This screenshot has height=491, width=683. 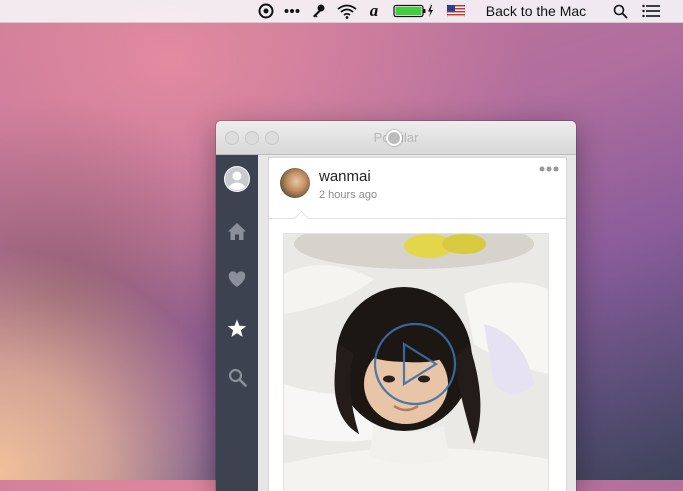 I want to click on search-icon, so click(x=237, y=377).